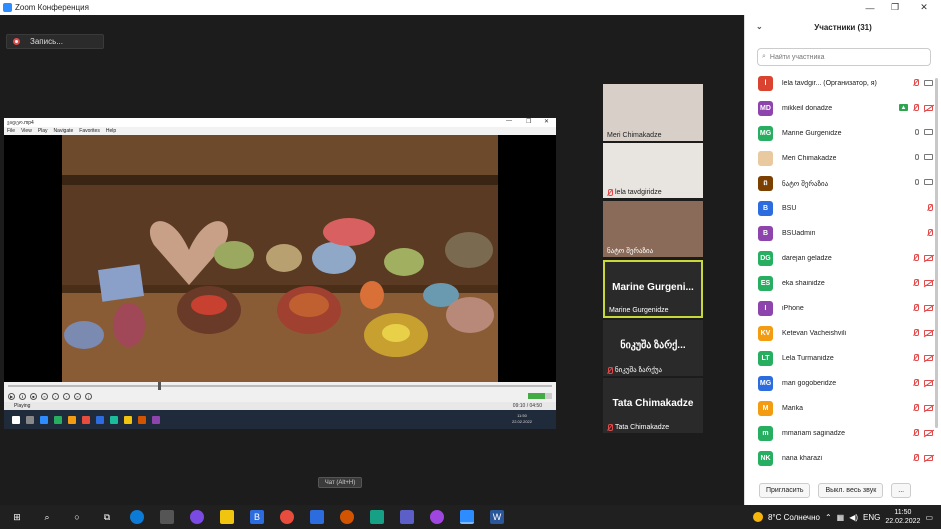  Describe the element at coordinates (839, 383) in the screenshot. I see `participant-row: MG mari gogoberidze` at that location.